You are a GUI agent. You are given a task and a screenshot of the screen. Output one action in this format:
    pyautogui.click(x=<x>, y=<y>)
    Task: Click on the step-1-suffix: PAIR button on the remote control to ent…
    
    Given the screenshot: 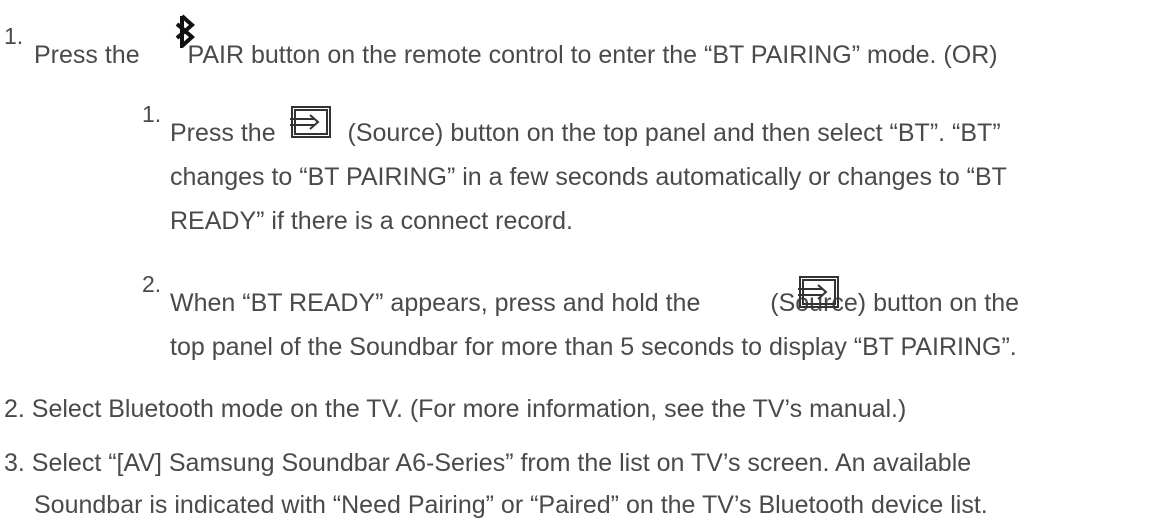 What is the action you would take?
    pyautogui.click(x=592, y=55)
    